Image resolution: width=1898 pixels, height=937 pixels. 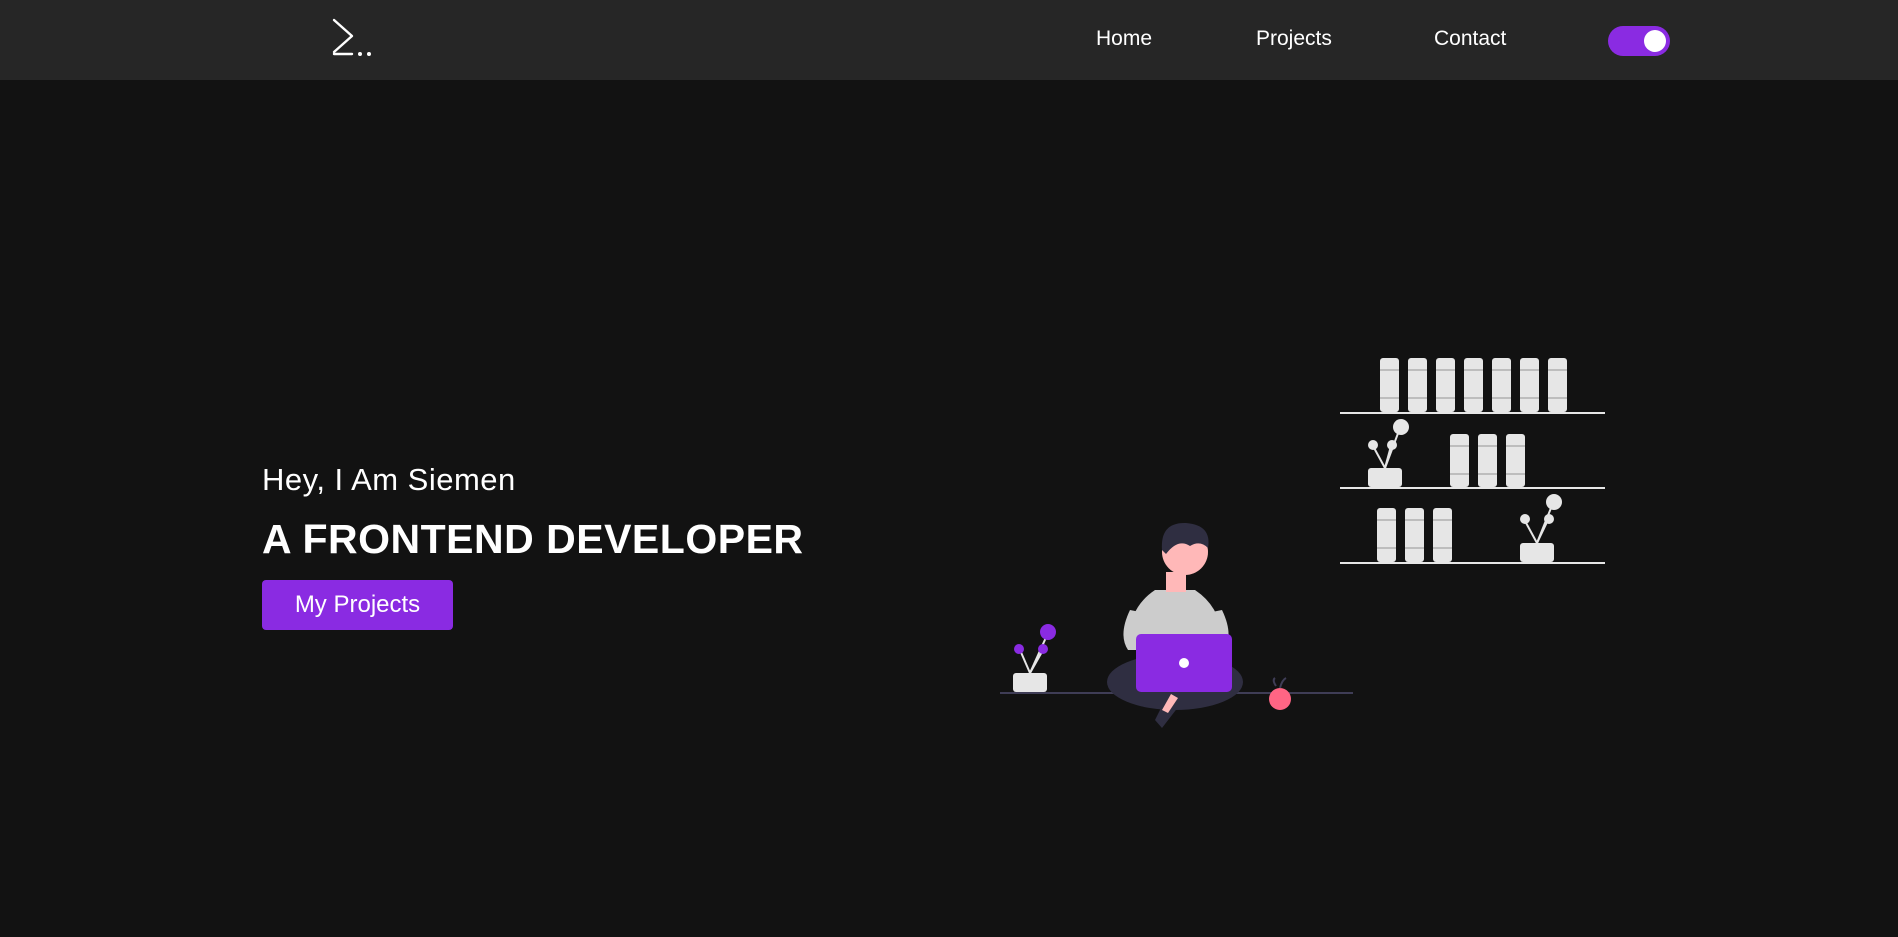 I want to click on person-illustration, so click(x=1175, y=625).